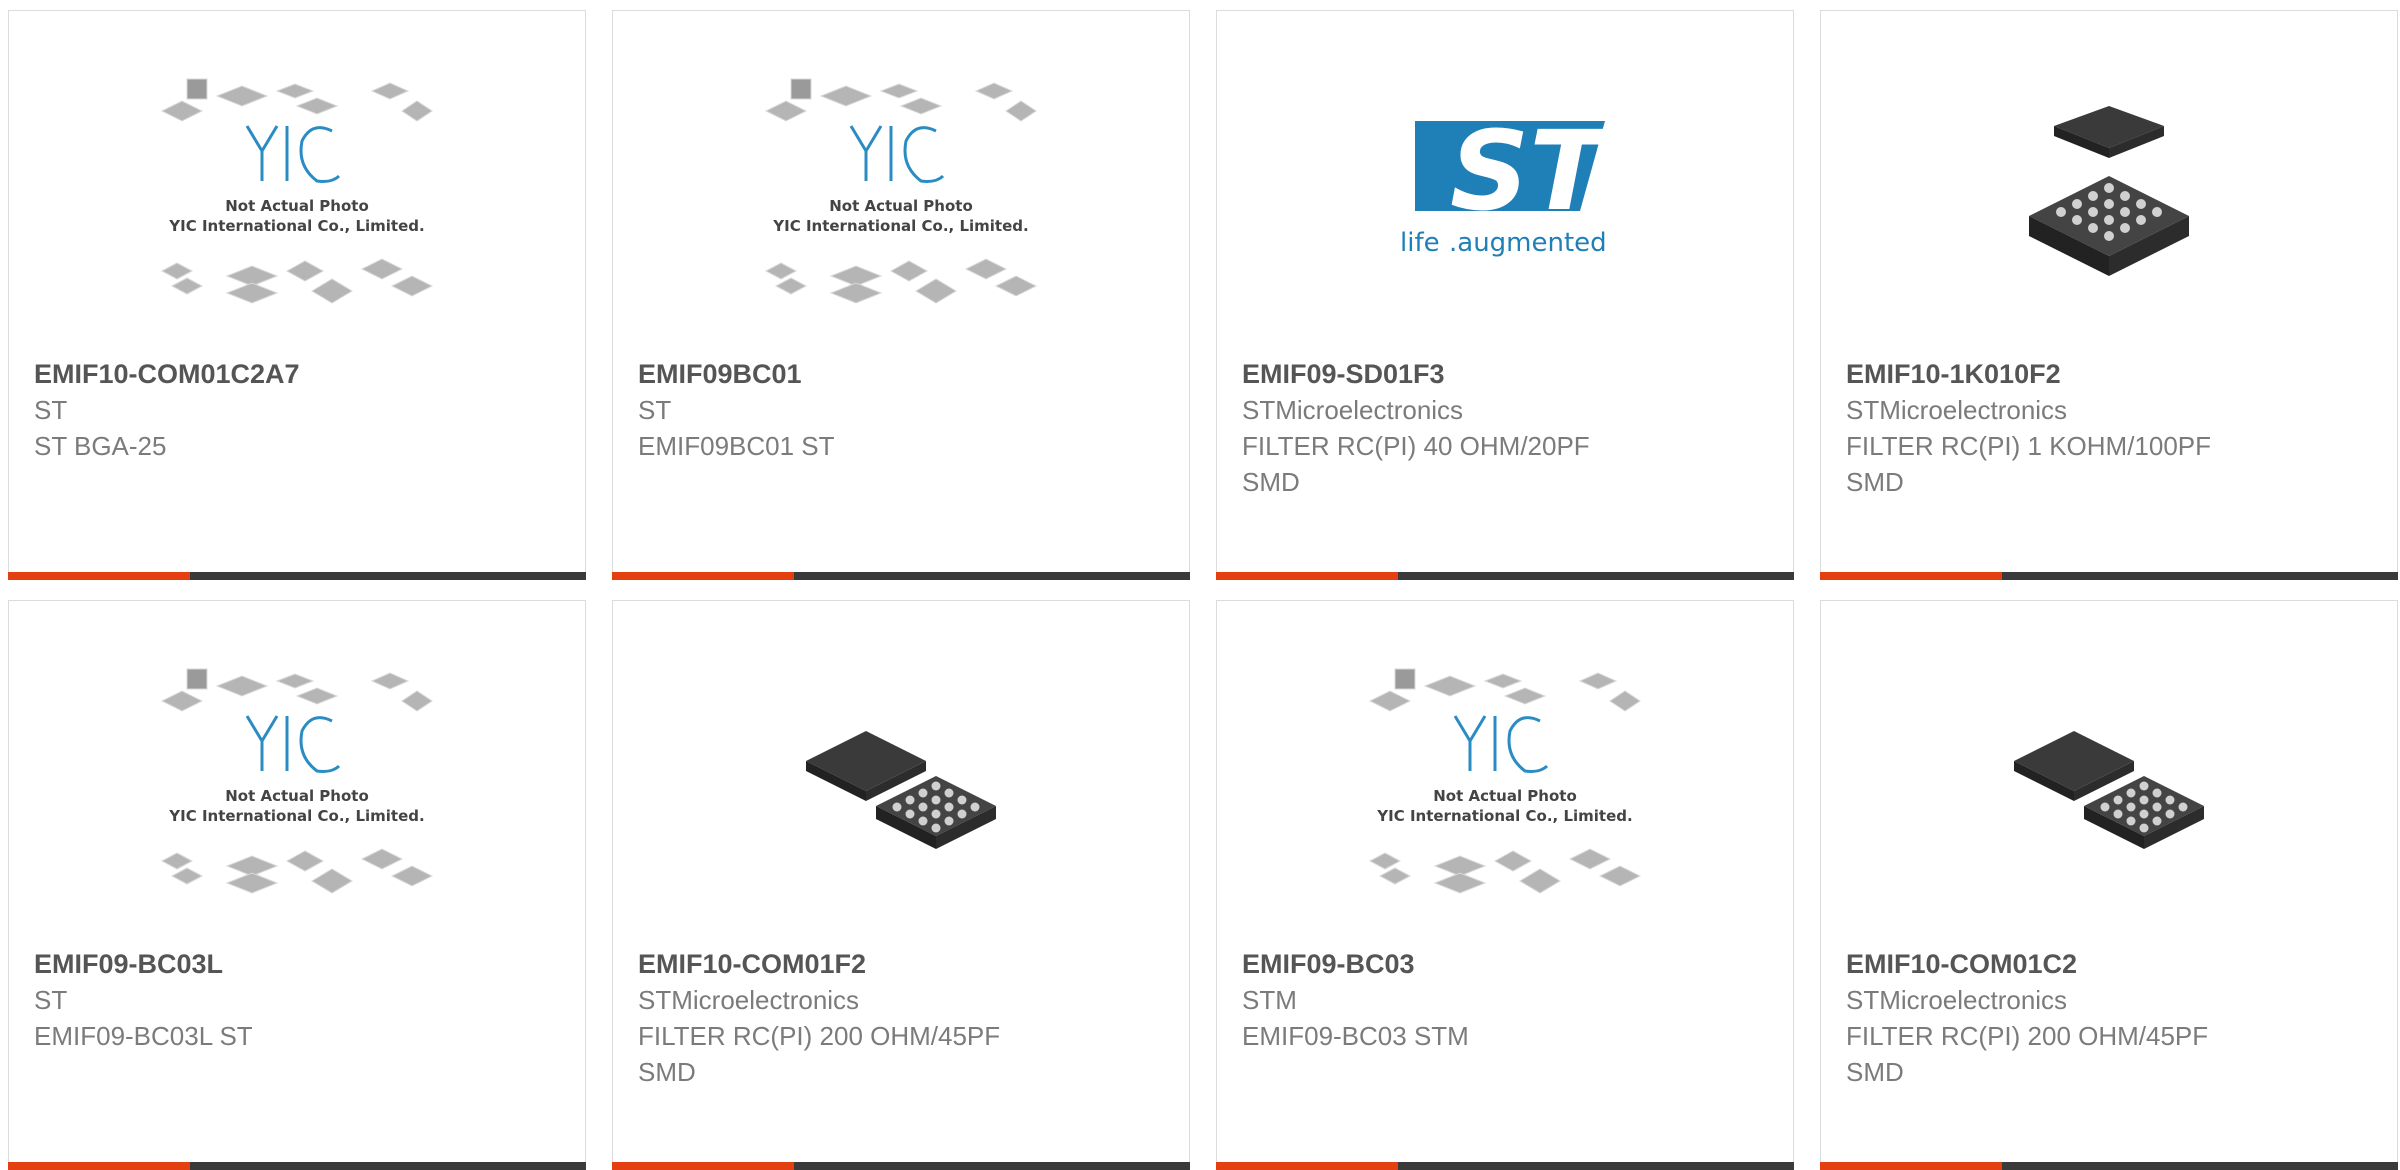  I want to click on manufacturer: STM, so click(1269, 1000).